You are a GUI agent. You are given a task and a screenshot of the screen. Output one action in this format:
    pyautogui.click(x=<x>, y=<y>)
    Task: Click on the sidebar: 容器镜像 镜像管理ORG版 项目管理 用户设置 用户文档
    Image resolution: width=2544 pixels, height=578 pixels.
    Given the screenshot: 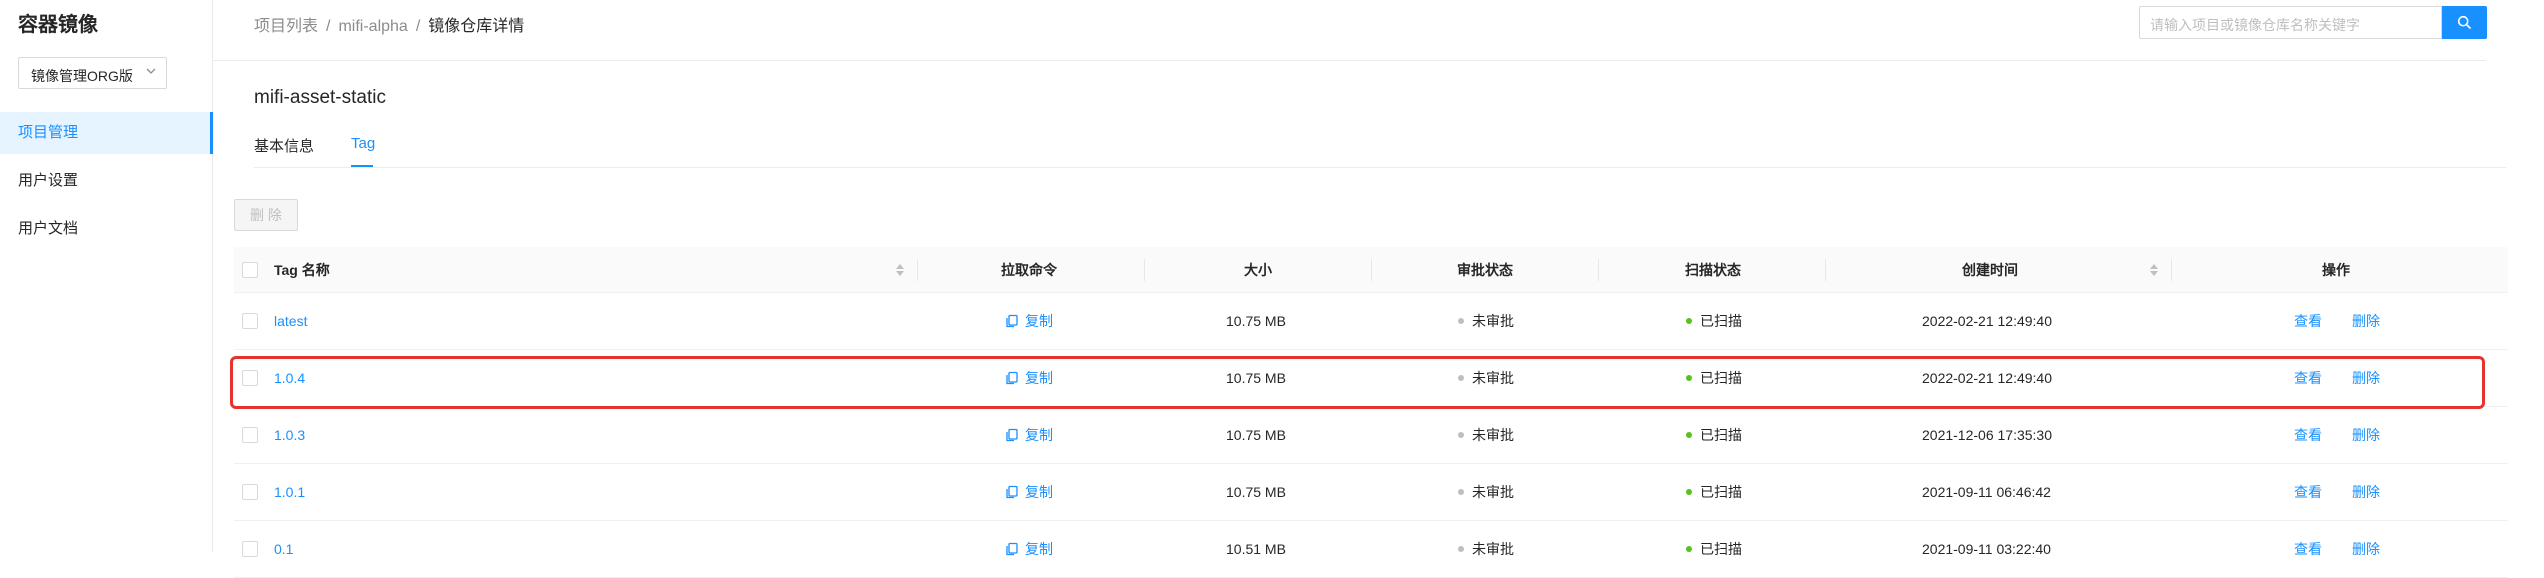 What is the action you would take?
    pyautogui.click(x=106, y=276)
    